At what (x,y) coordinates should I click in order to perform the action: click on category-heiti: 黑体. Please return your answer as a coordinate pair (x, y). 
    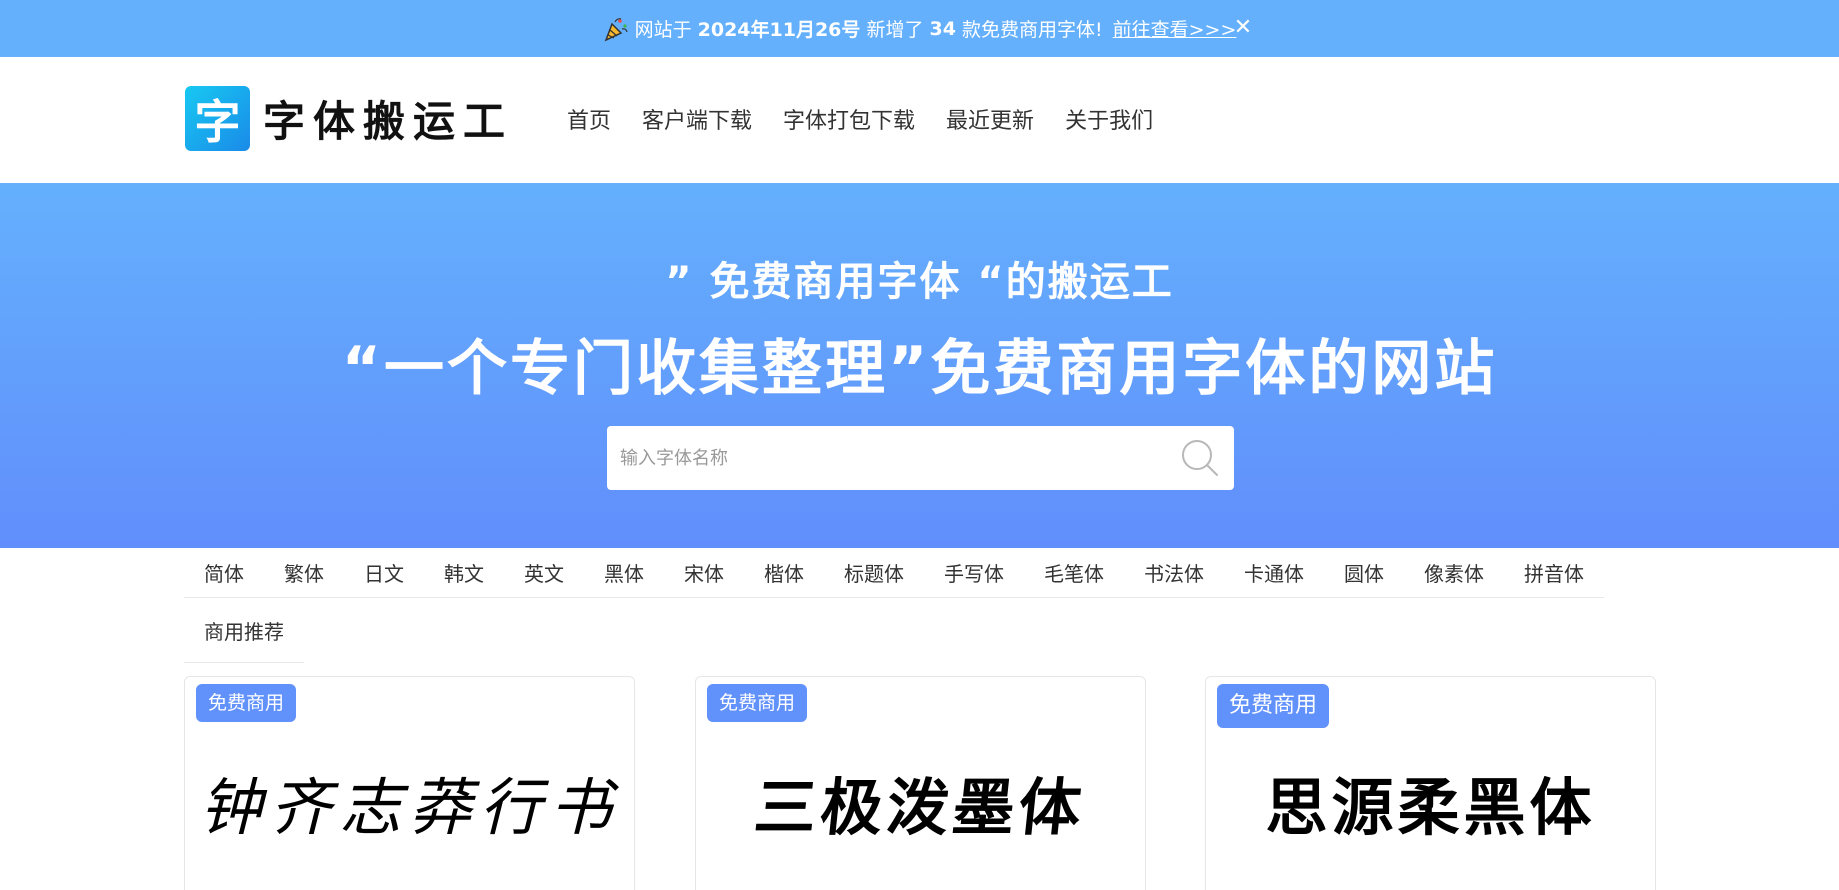
    Looking at the image, I should click on (624, 572).